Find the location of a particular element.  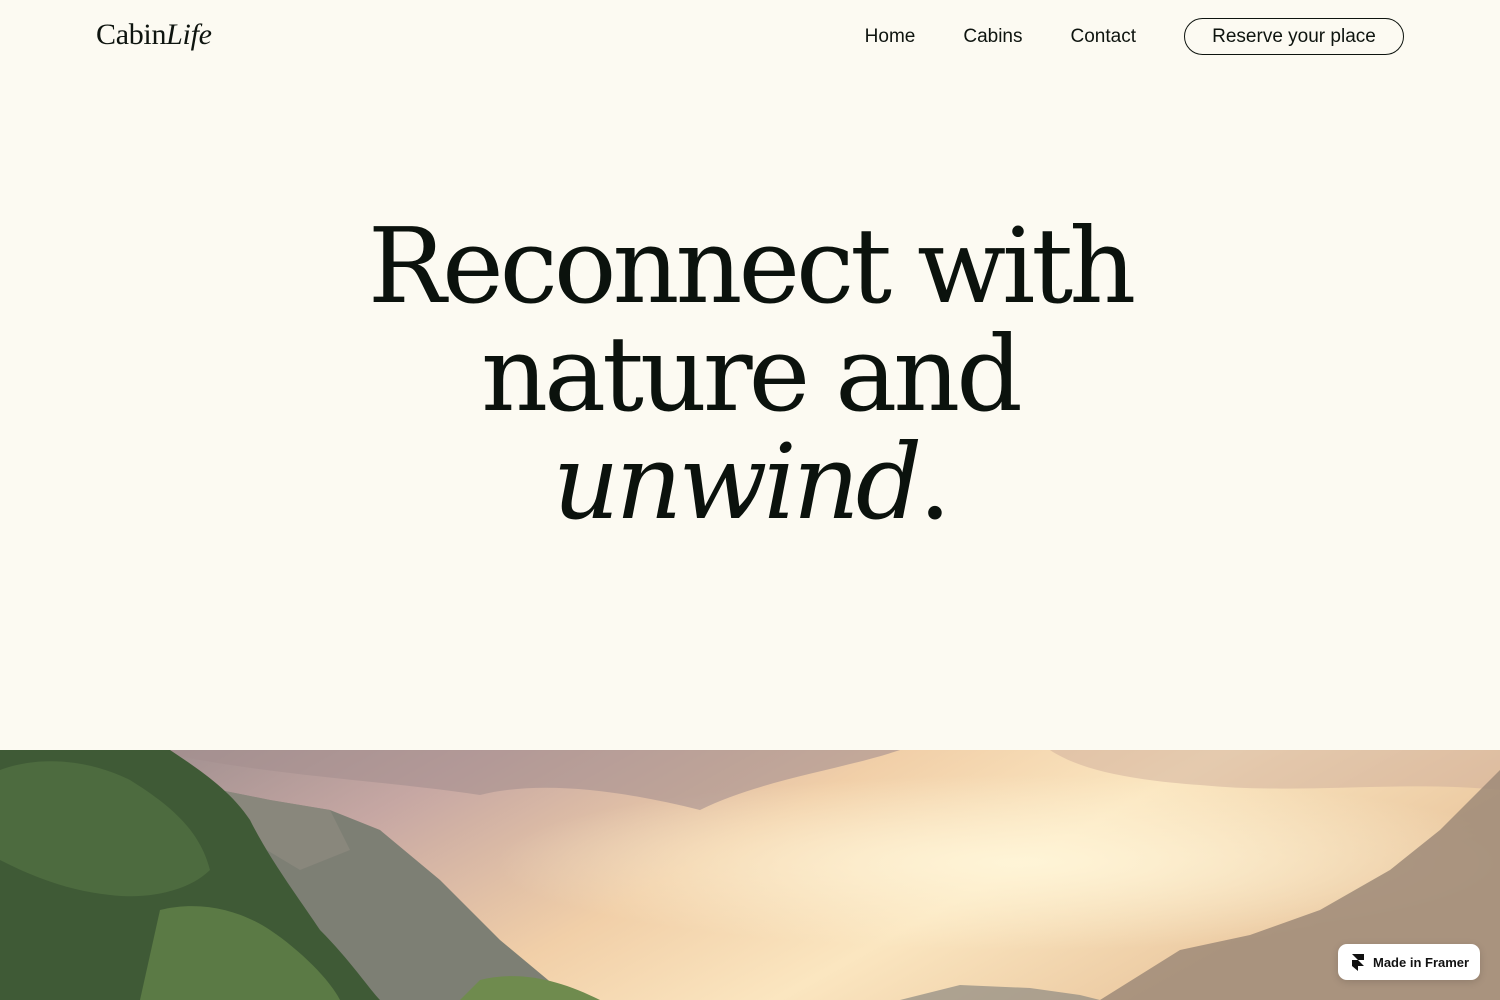

hero-line-2: nature and is located at coordinates (752, 374).